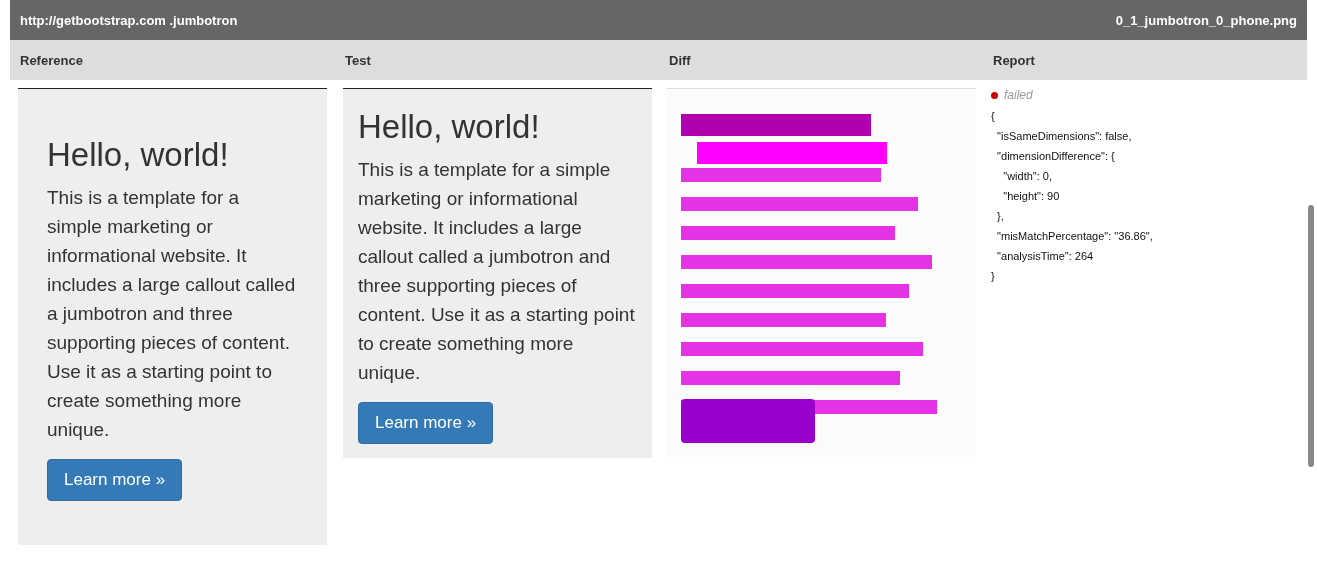  Describe the element at coordinates (1072, 196) in the screenshot. I see `report-json: { "isSameDimensions": false, "dimensionDifference": { "width": 0, "height": 90 }, "misMatchPercentage": "36.86", "analysisTime": 264 }` at that location.